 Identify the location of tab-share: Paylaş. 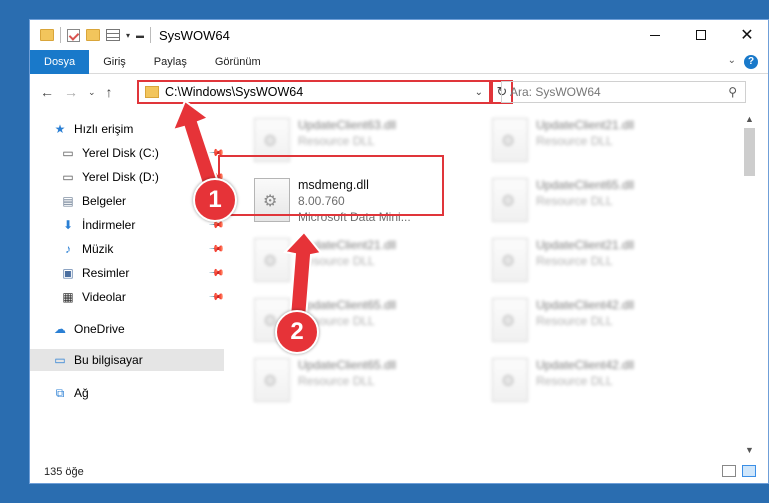
(170, 62).